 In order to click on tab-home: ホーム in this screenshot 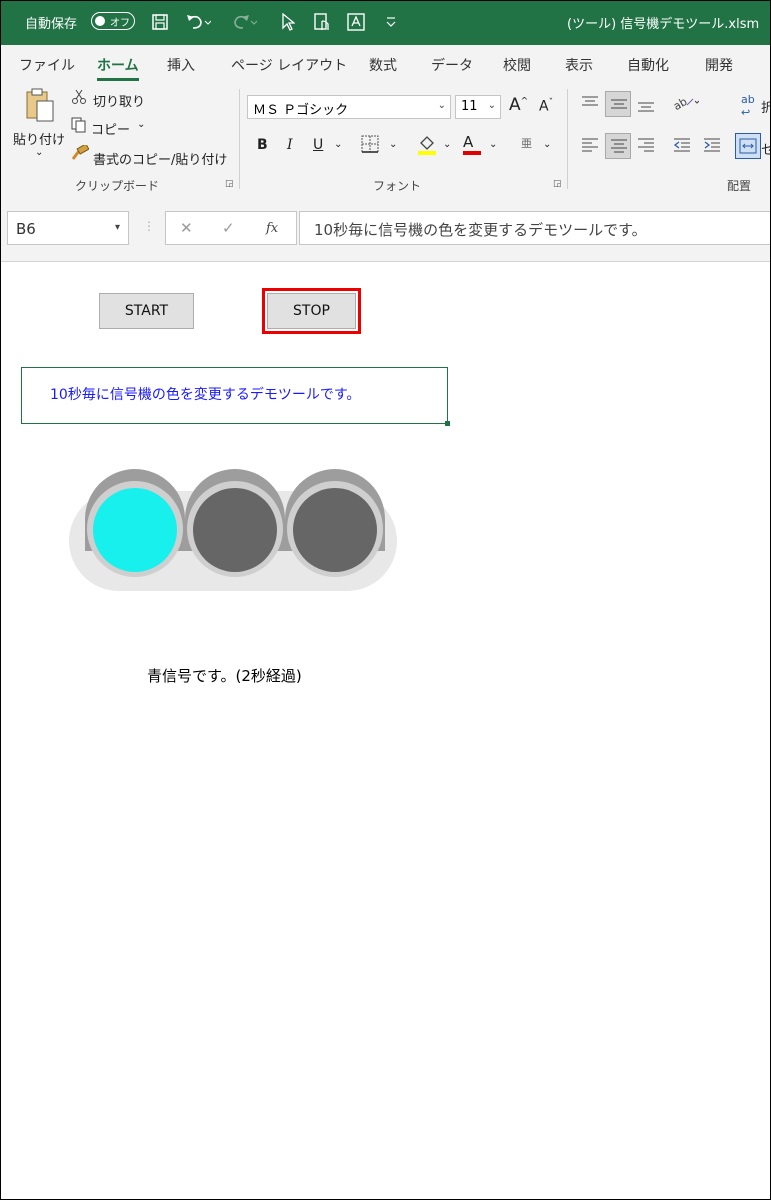, I will do `click(118, 68)`.